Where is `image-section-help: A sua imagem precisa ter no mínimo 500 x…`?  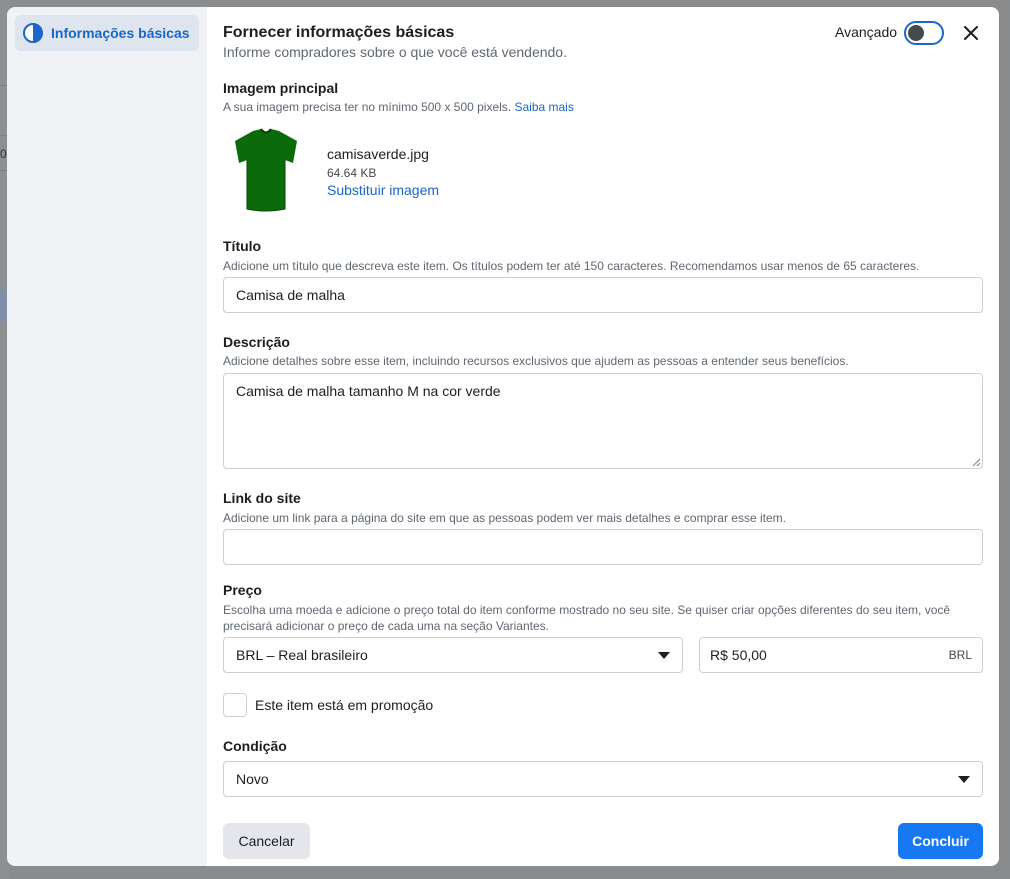 image-section-help: A sua imagem precisa ter no mínimo 500 x… is located at coordinates (398, 107).